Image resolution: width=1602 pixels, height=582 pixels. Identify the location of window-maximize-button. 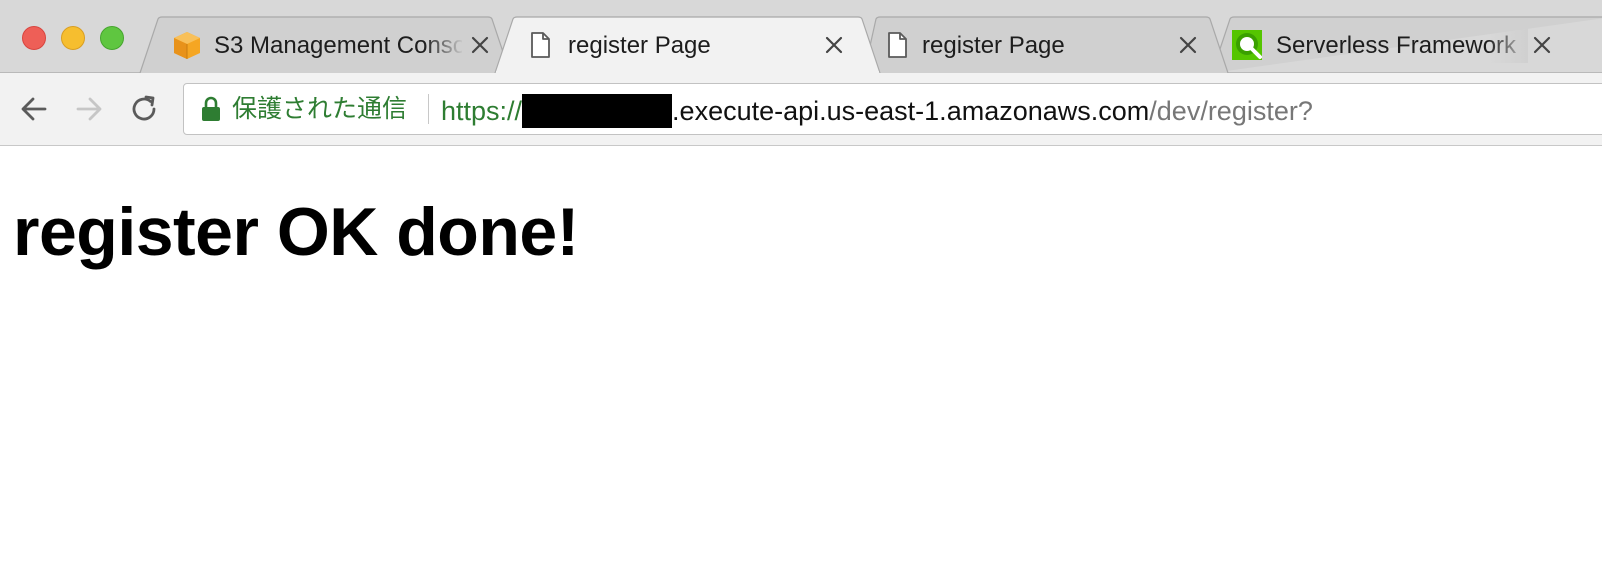
(112, 38).